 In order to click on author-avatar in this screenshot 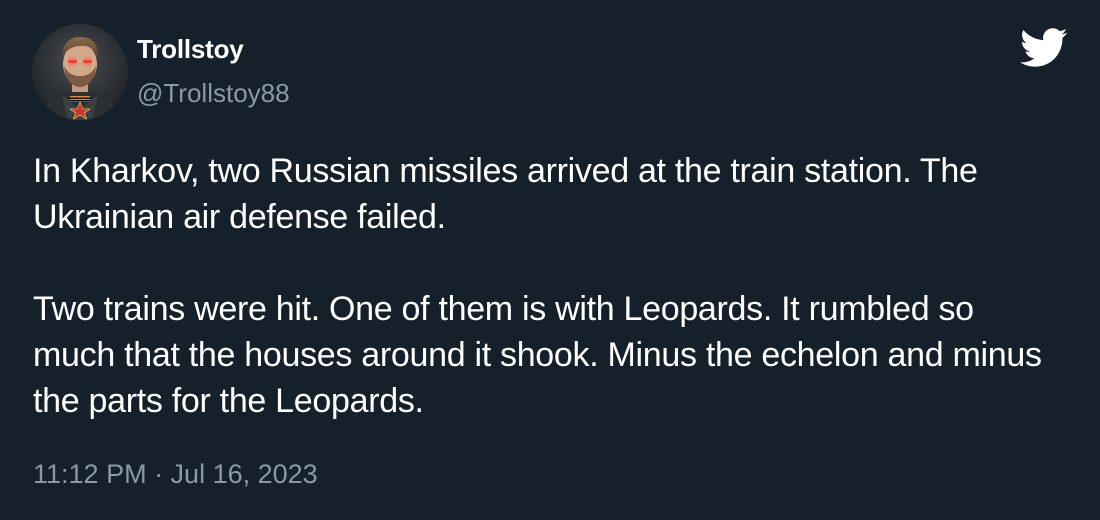, I will do `click(80, 72)`.